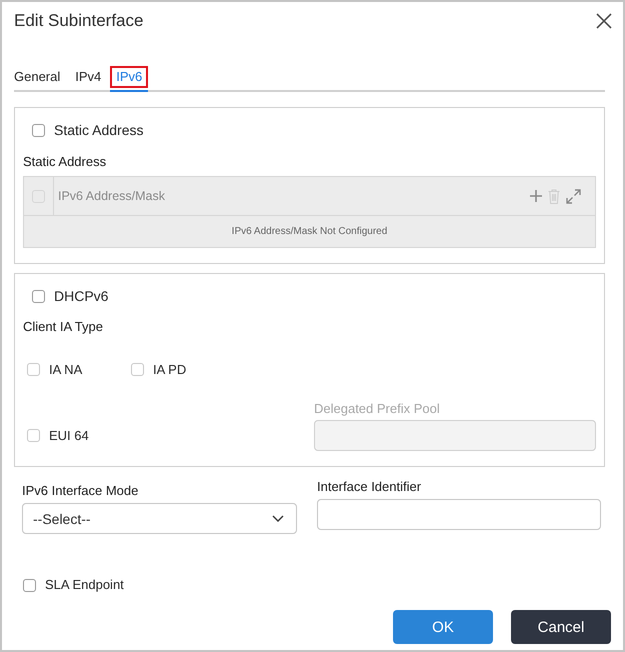 This screenshot has width=625, height=652. I want to click on column-header: IPv6 Address/Mask, so click(111, 196).